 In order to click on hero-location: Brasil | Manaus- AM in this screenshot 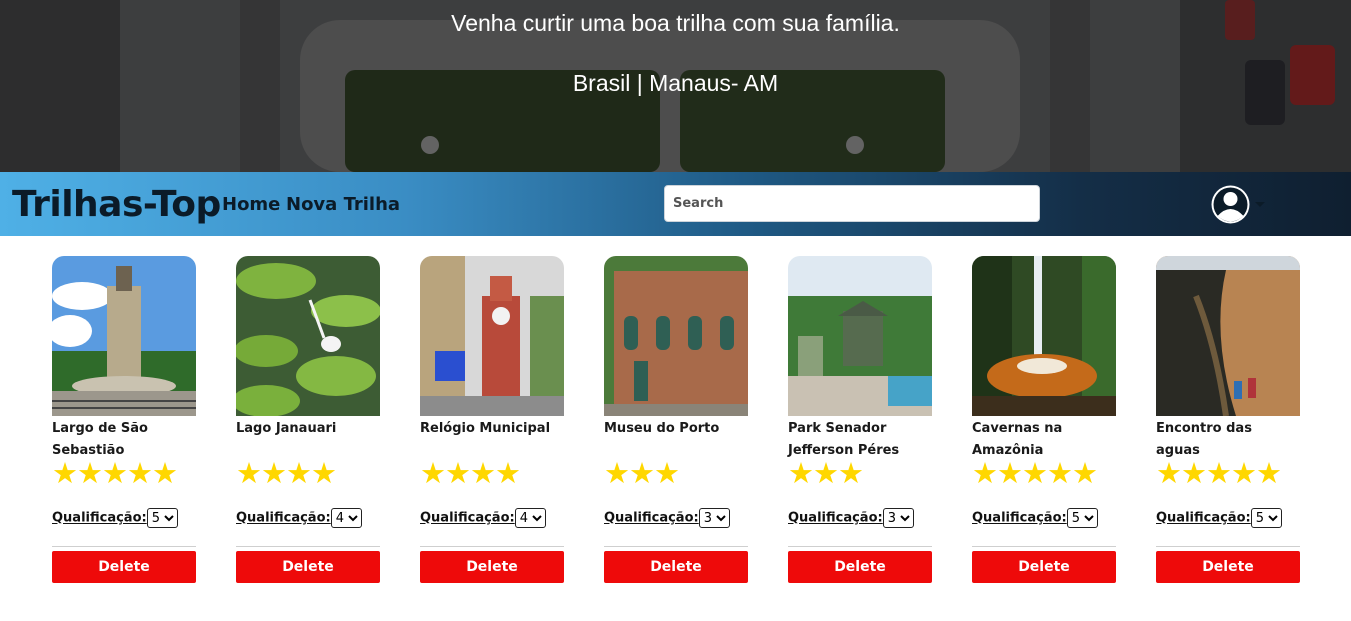, I will do `click(675, 83)`.